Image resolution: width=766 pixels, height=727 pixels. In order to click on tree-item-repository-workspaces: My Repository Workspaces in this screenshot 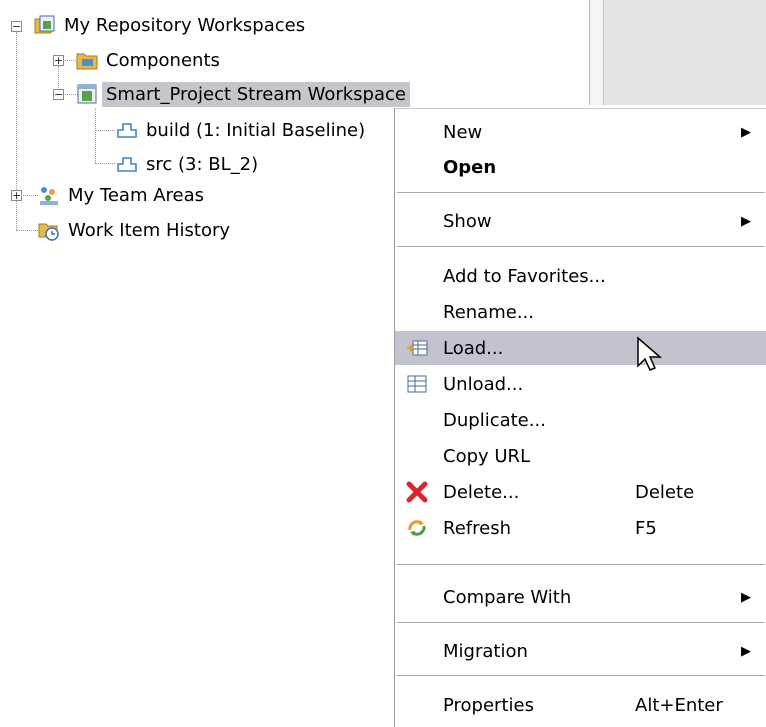, I will do `click(171, 25)`.